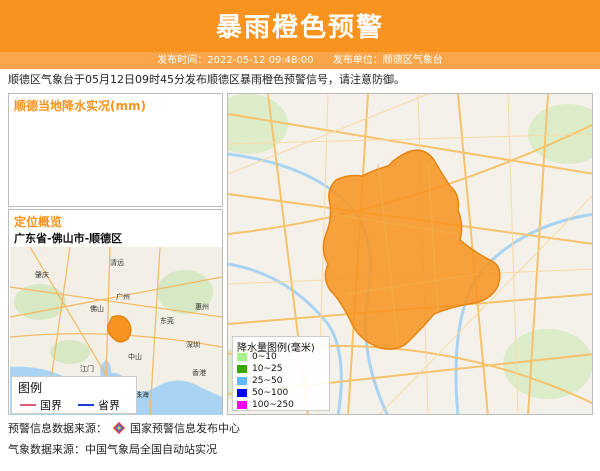 This screenshot has height=471, width=600. I want to click on legend-provincial-border-label: 省界, so click(109, 405).